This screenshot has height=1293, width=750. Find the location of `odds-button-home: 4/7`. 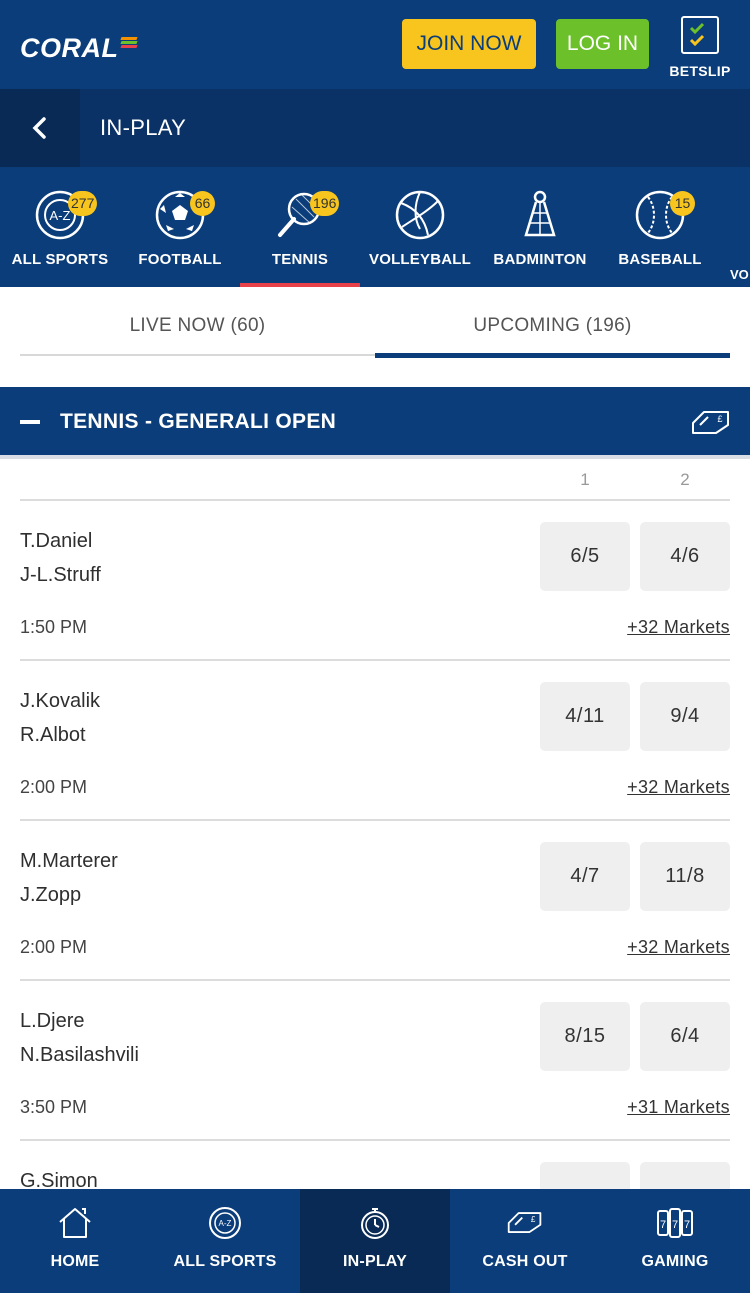

odds-button-home: 4/7 is located at coordinates (585, 876).